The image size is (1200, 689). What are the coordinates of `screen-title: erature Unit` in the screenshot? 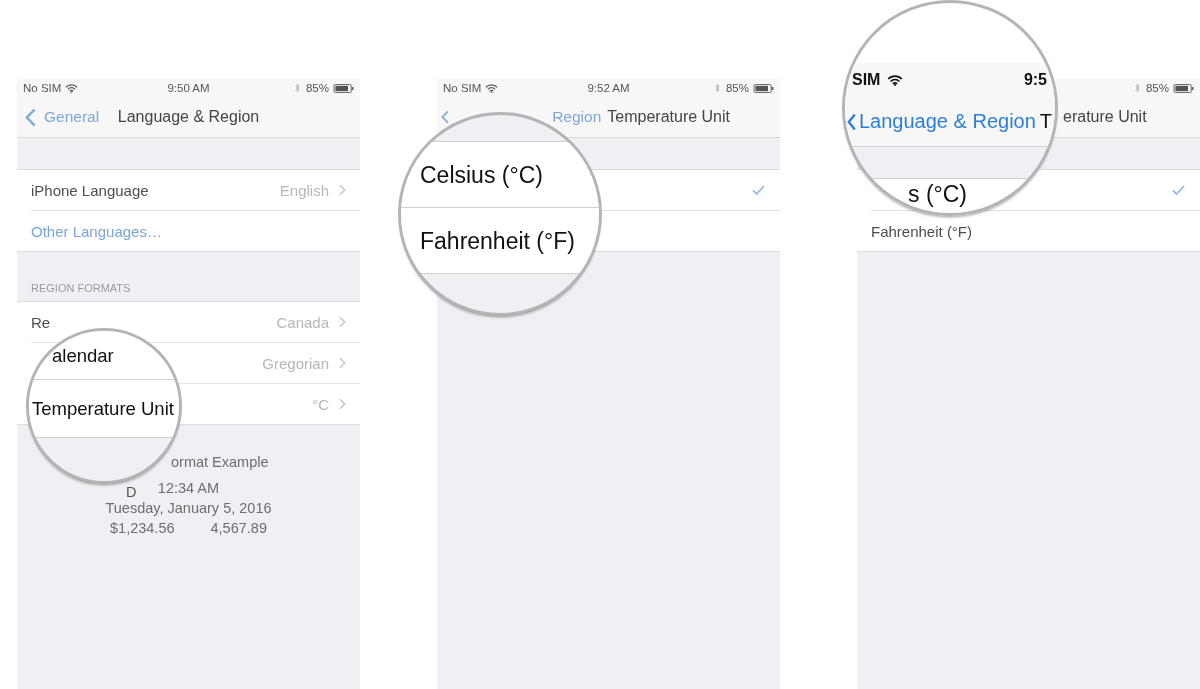 It's located at (1105, 117).